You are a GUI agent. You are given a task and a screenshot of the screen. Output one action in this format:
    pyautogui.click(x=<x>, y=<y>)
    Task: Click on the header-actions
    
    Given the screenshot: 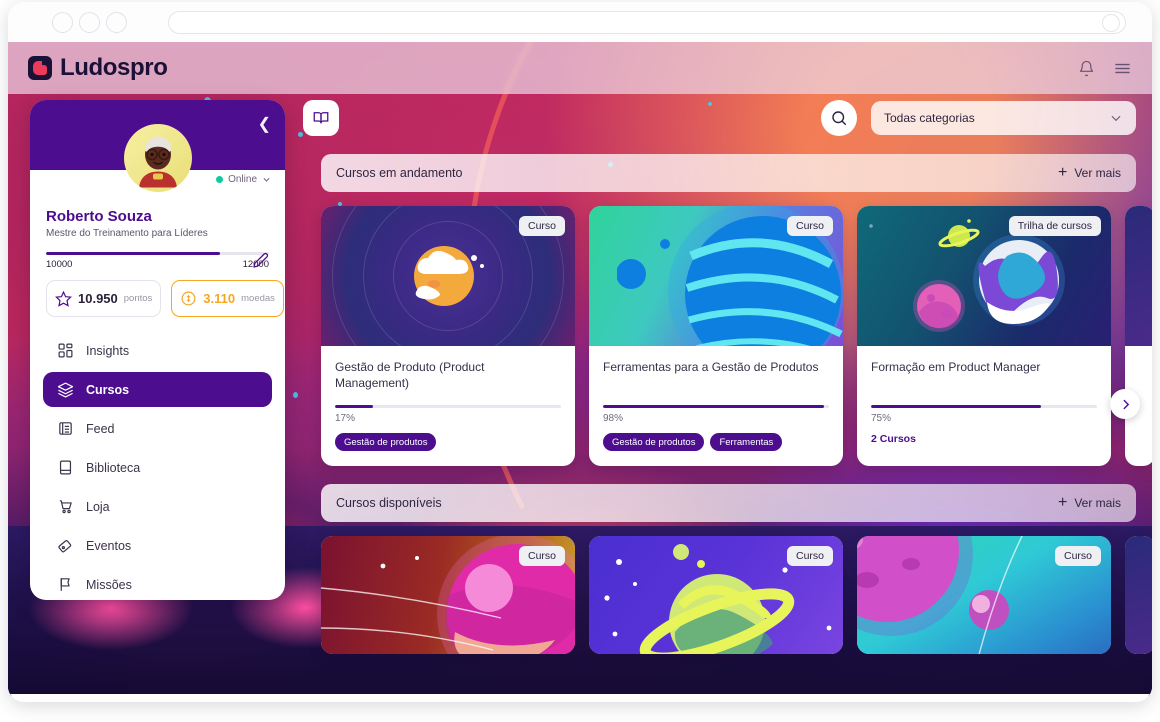 What is the action you would take?
    pyautogui.click(x=1105, y=68)
    